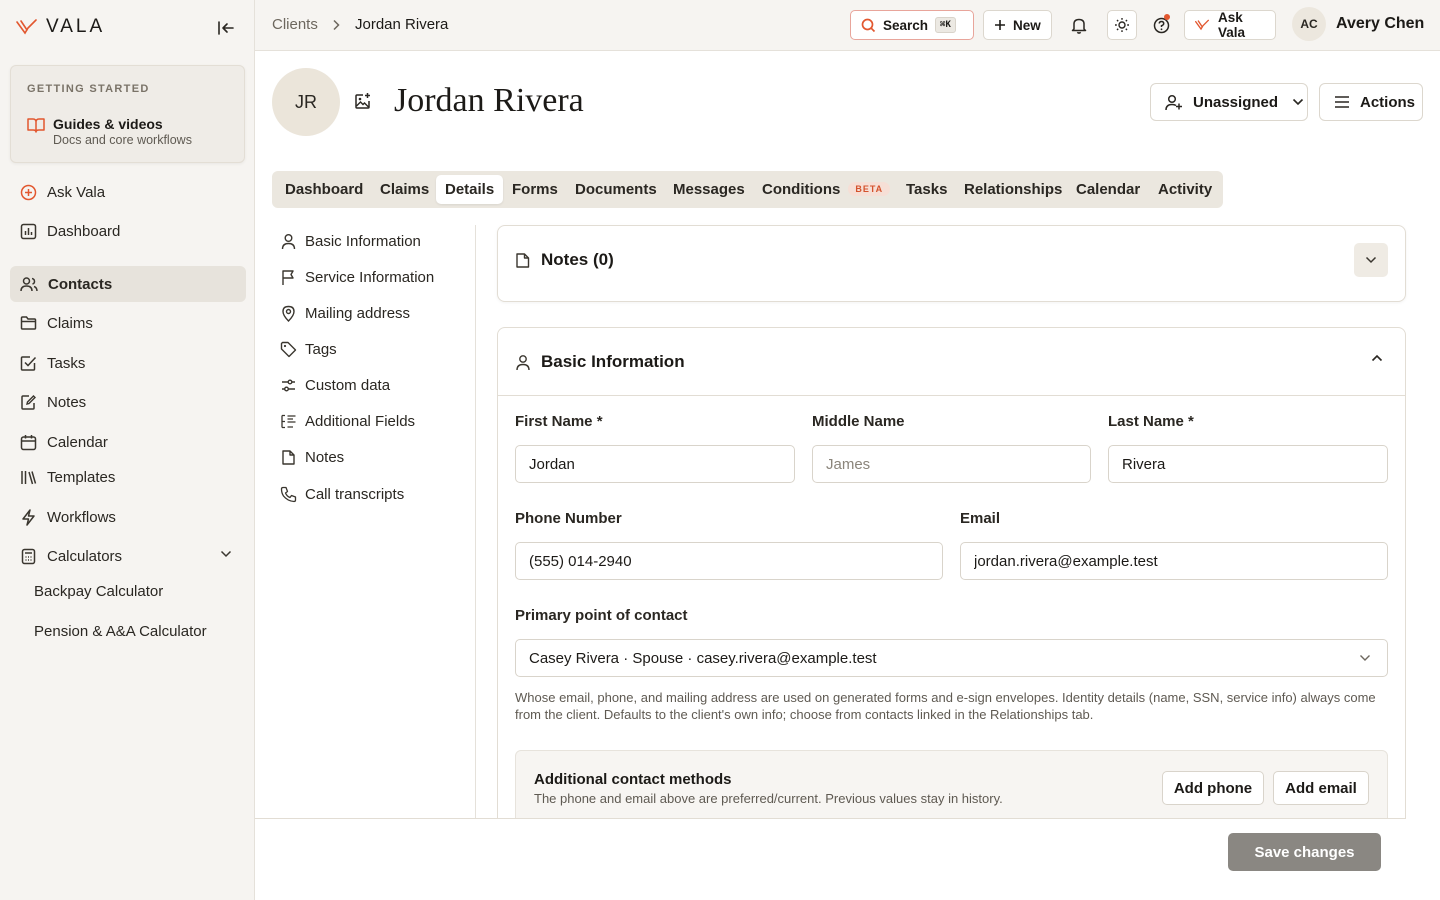  I want to click on section-label: Tags, so click(321, 349).